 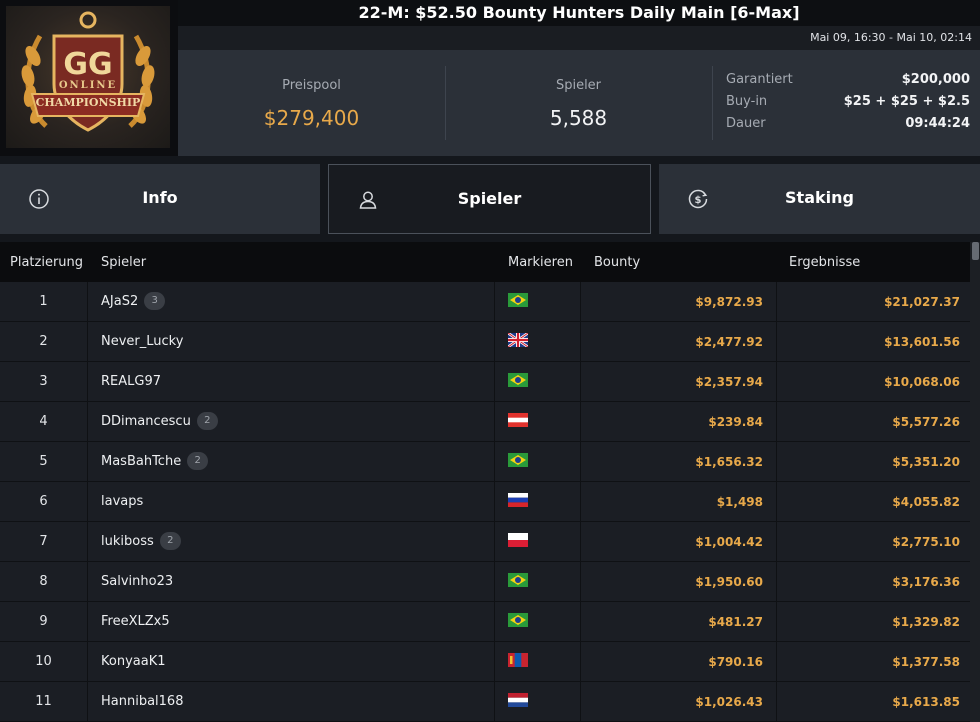 I want to click on table-row: 4 DDimancescu 2 $239.84 $5,577.26, so click(x=485, y=422).